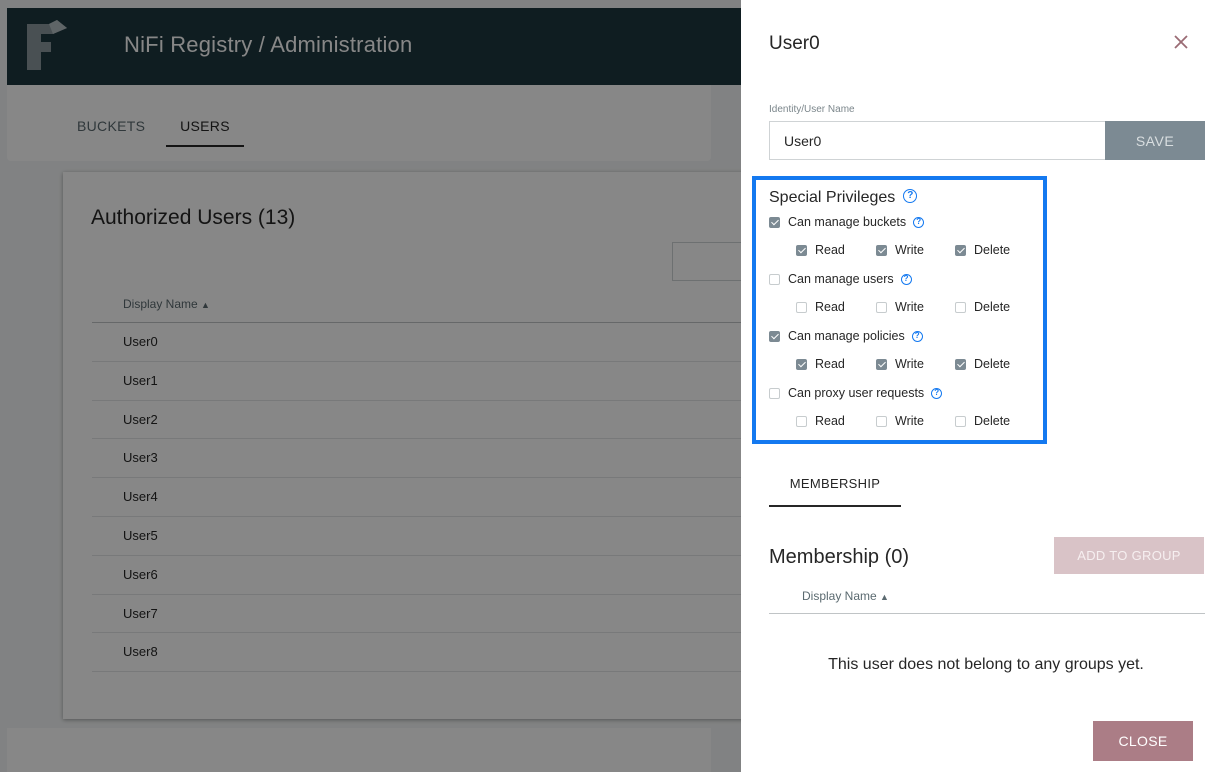 The image size is (1231, 772). Describe the element at coordinates (839, 596) in the screenshot. I see `column-header-label: Display Name` at that location.